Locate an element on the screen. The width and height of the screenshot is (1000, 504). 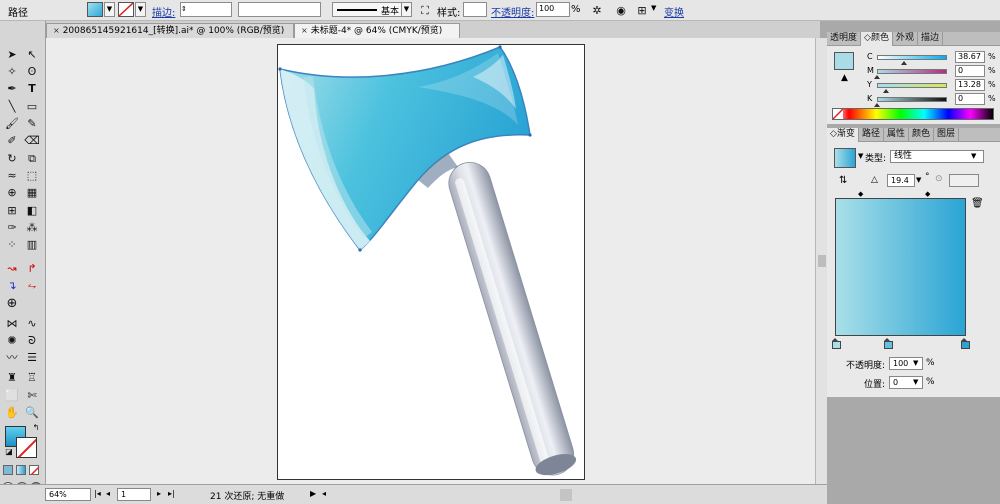
gradient-preview is located at coordinates (900, 267).